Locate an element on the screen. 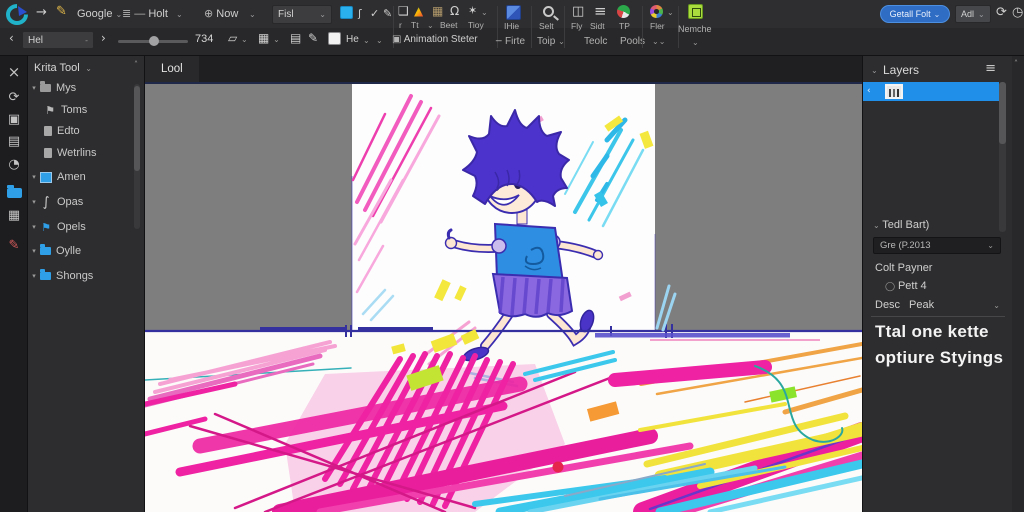  caption-tp: TP is located at coordinates (624, 26).